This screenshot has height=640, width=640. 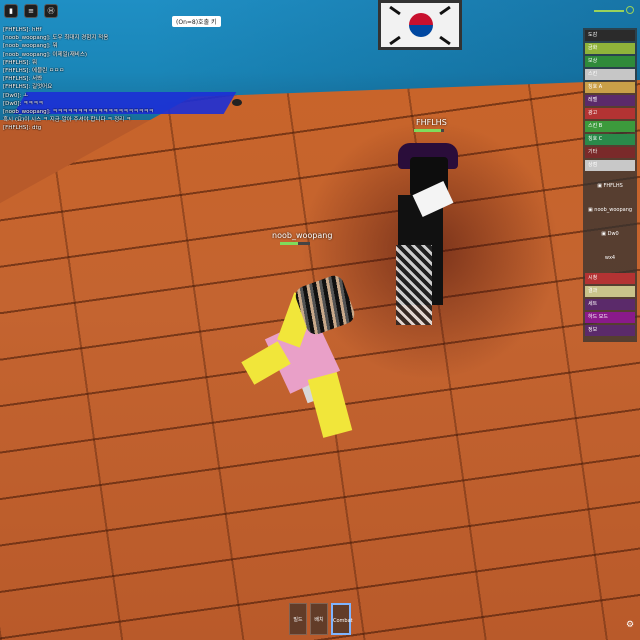 I want to click on menu-button: 스킨, so click(x=610, y=74).